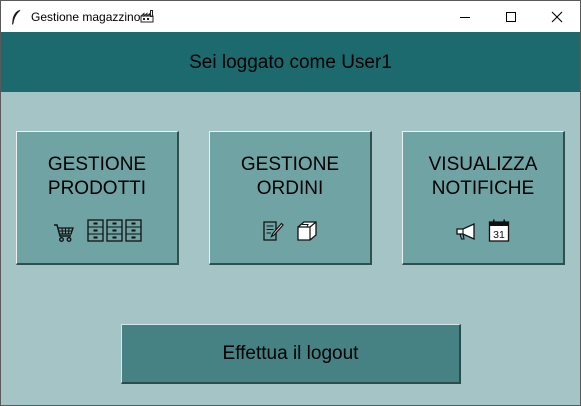  I want to click on logged-in-user-text: Sei loggato come User1, so click(290, 62).